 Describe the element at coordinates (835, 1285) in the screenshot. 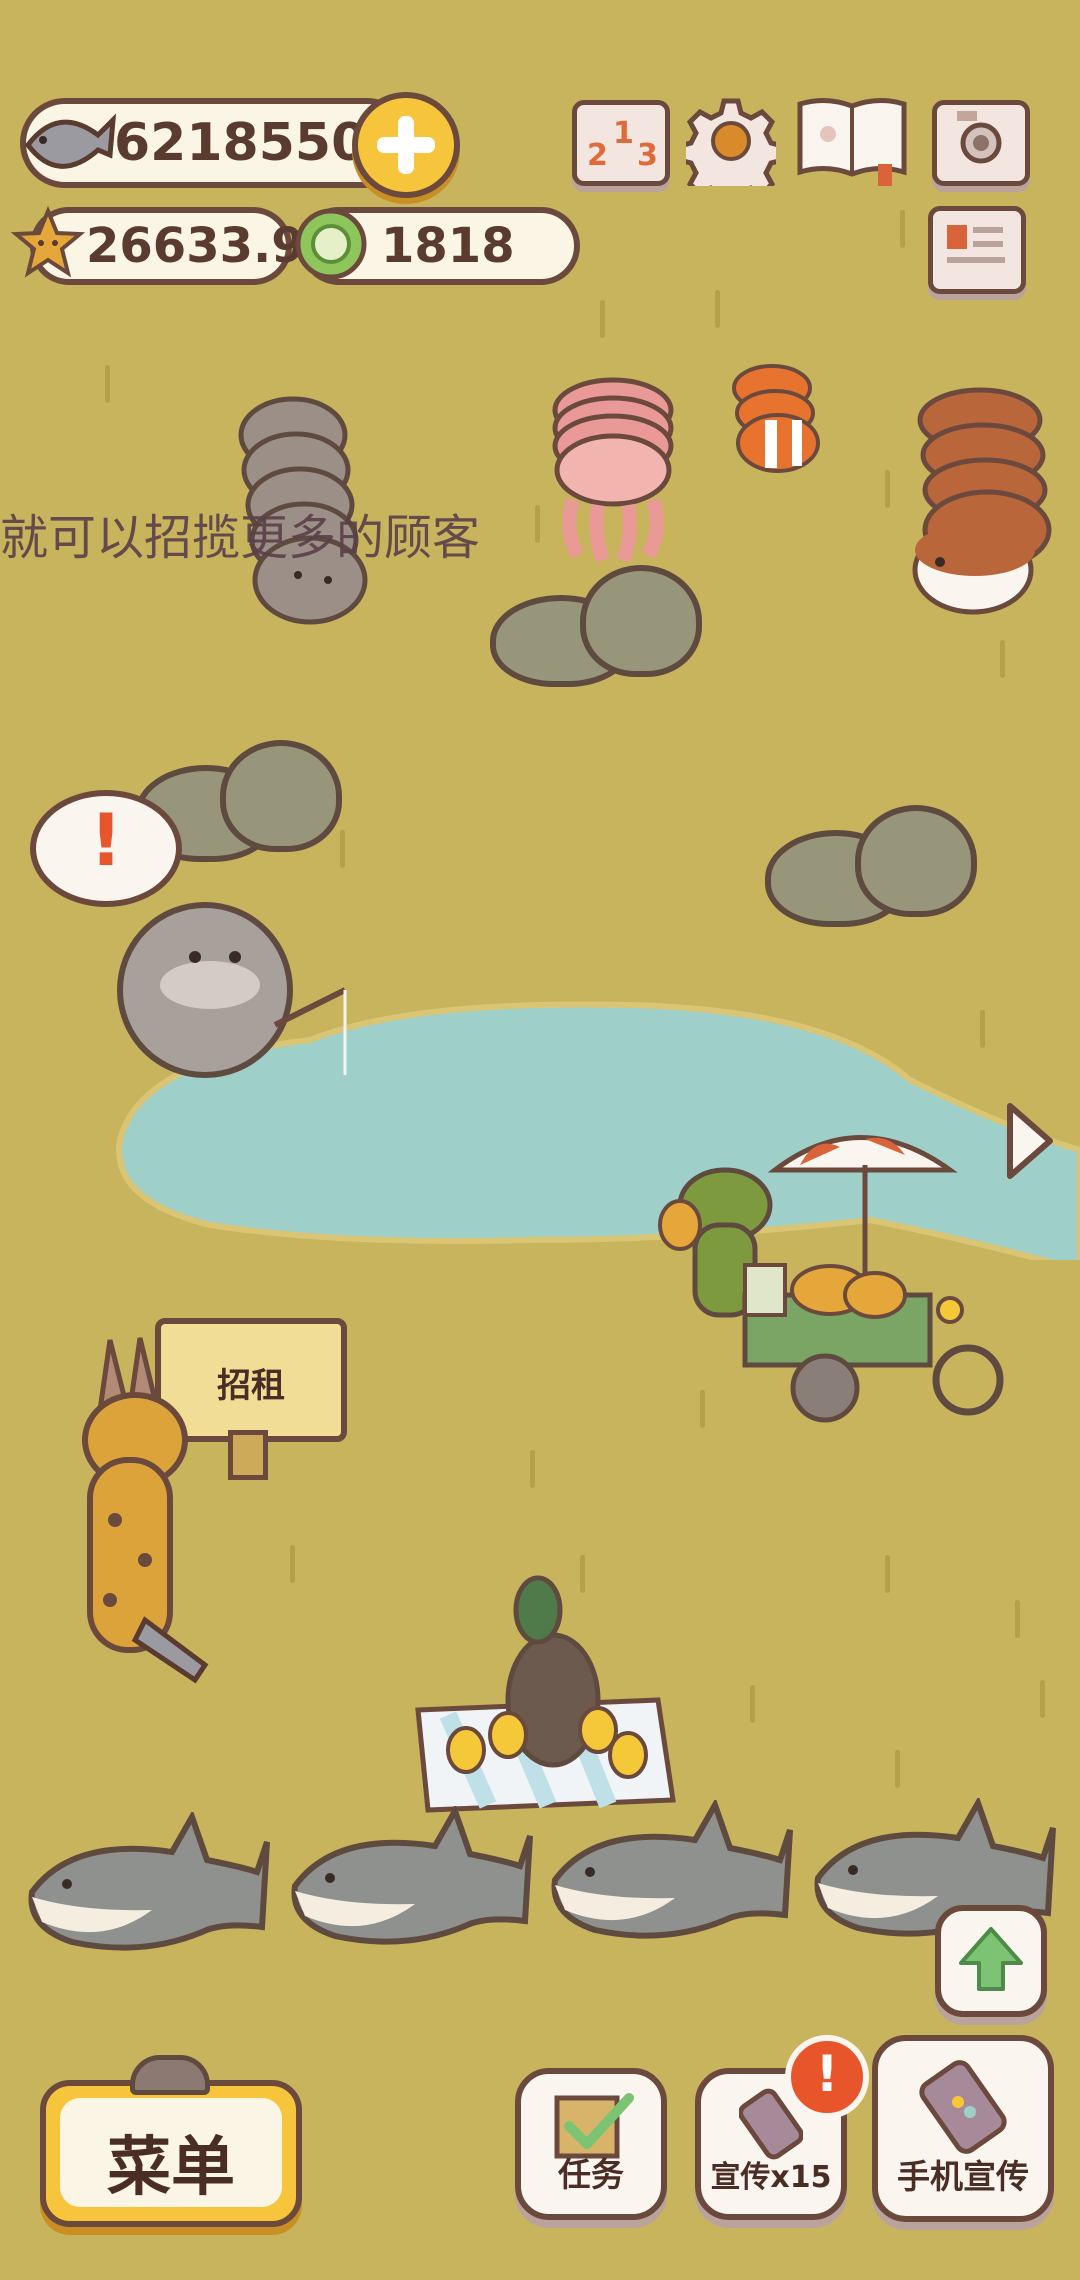

I see `frog-fruit-vendor` at that location.